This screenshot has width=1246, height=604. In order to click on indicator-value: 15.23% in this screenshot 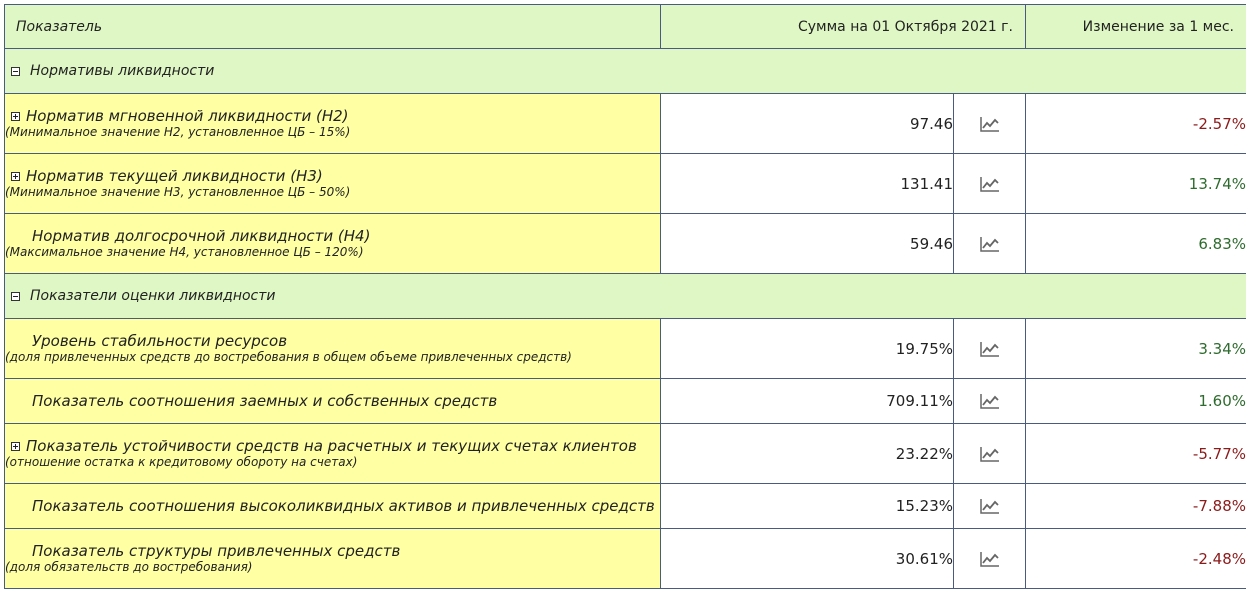, I will do `click(807, 506)`.